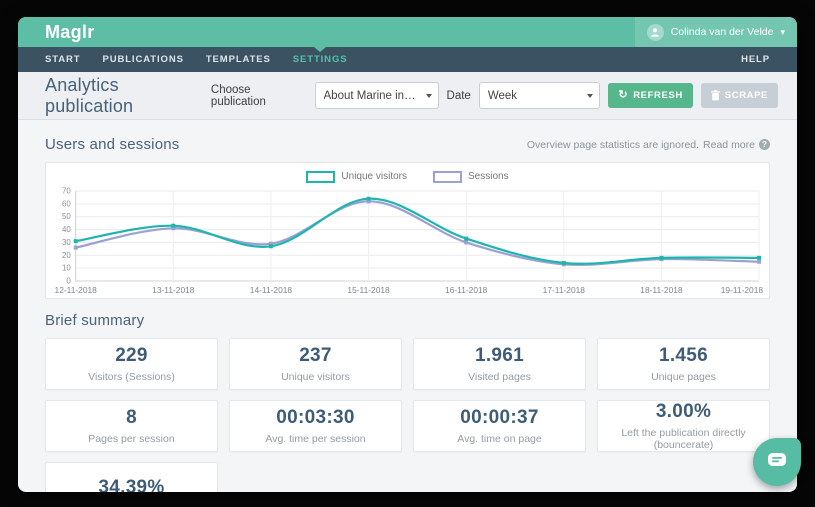 Image resolution: width=815 pixels, height=507 pixels. I want to click on refresh-button: ↻ REFRESH, so click(650, 95).